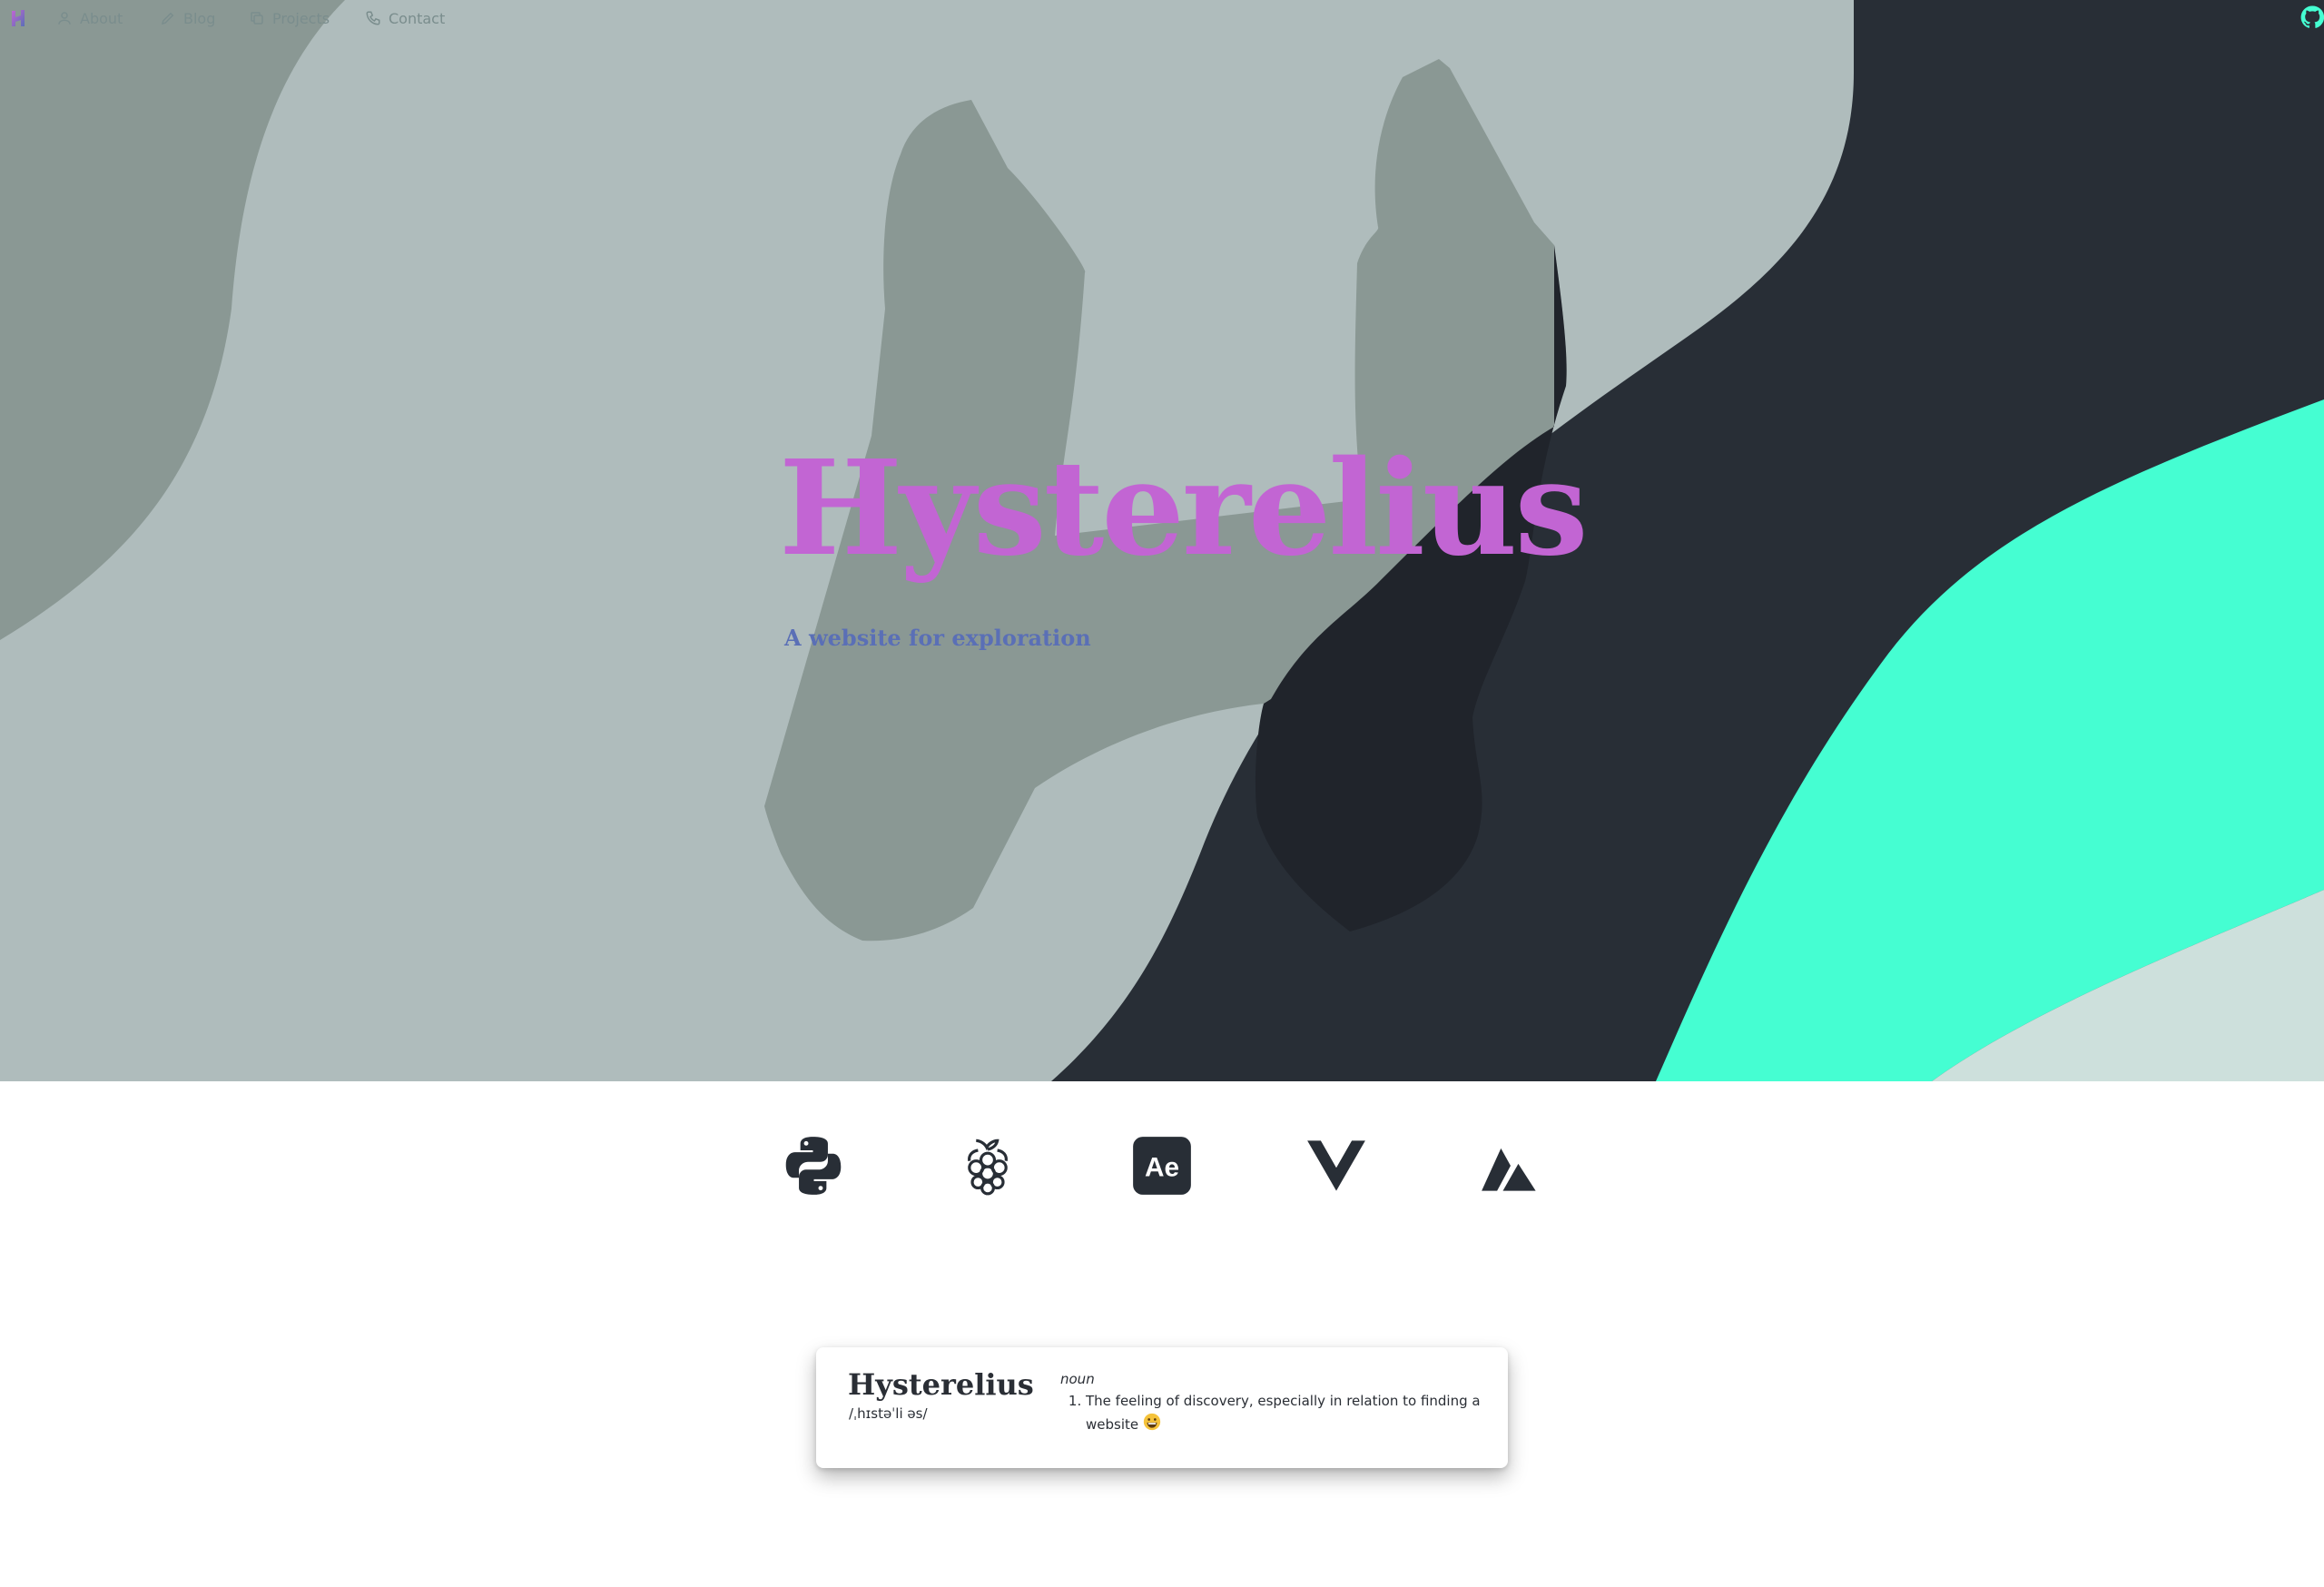  What do you see at coordinates (1152, 1422) in the screenshot?
I see `grinning-face-icon` at bounding box center [1152, 1422].